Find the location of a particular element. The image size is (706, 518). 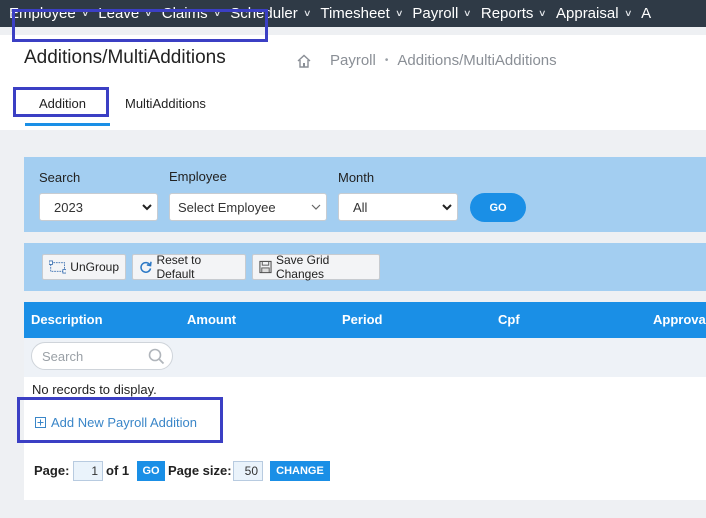

column-header-description: Description is located at coordinates (67, 319).